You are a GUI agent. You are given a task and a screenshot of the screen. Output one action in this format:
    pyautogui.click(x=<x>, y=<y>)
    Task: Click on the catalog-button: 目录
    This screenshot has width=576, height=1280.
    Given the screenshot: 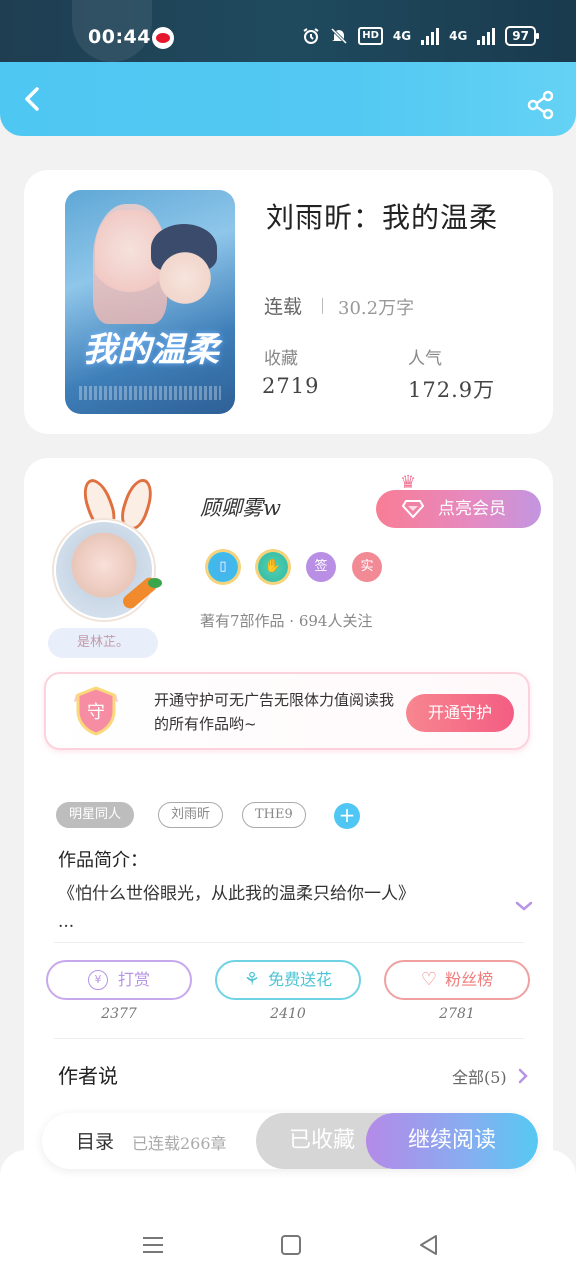 What is the action you would take?
    pyautogui.click(x=95, y=1140)
    